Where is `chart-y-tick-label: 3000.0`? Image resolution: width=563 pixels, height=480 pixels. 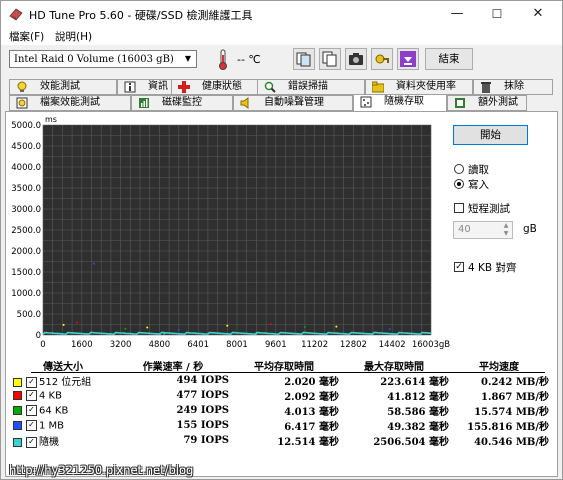 chart-y-tick-label: 3000.0 is located at coordinates (26, 210).